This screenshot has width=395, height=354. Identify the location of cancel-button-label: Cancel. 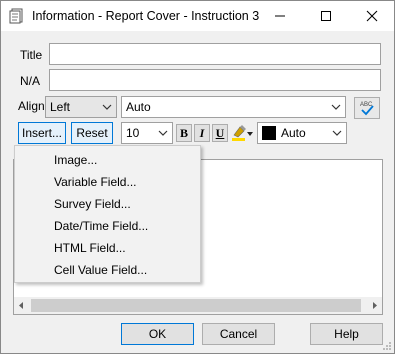
(238, 334).